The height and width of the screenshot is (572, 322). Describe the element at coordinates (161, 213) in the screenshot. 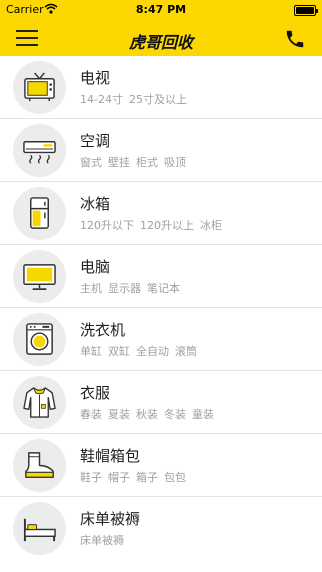

I see `category-item-fridge: 冰箱 120升以下 120升以上 冰柜` at that location.